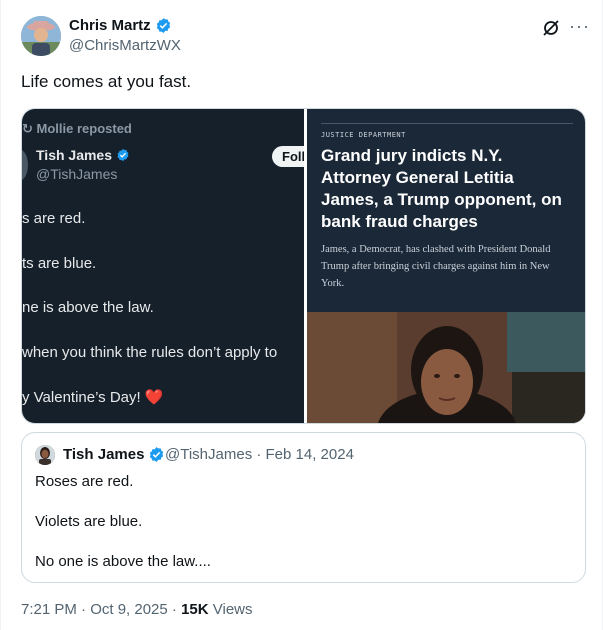  Describe the element at coordinates (288, 156) in the screenshot. I see `follow-button: Foll` at that location.